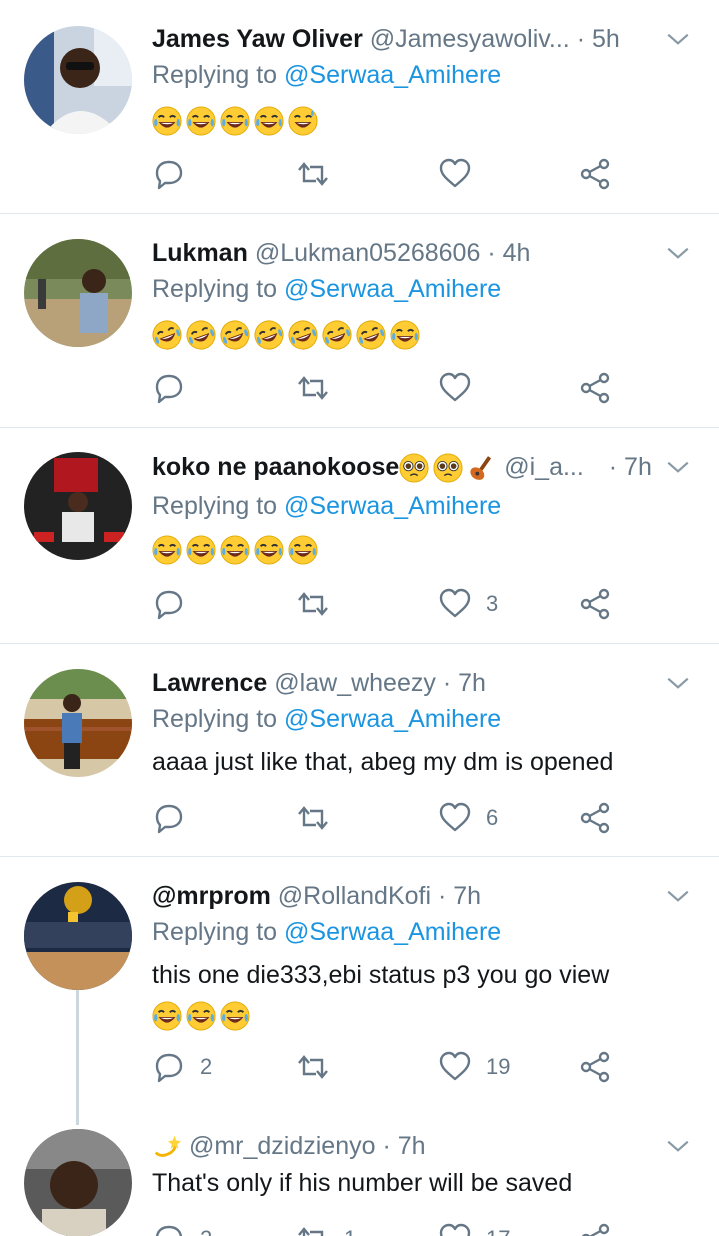 This screenshot has height=1236, width=719. Describe the element at coordinates (368, 253) in the screenshot. I see `user-handle: @Lukman05268606` at that location.